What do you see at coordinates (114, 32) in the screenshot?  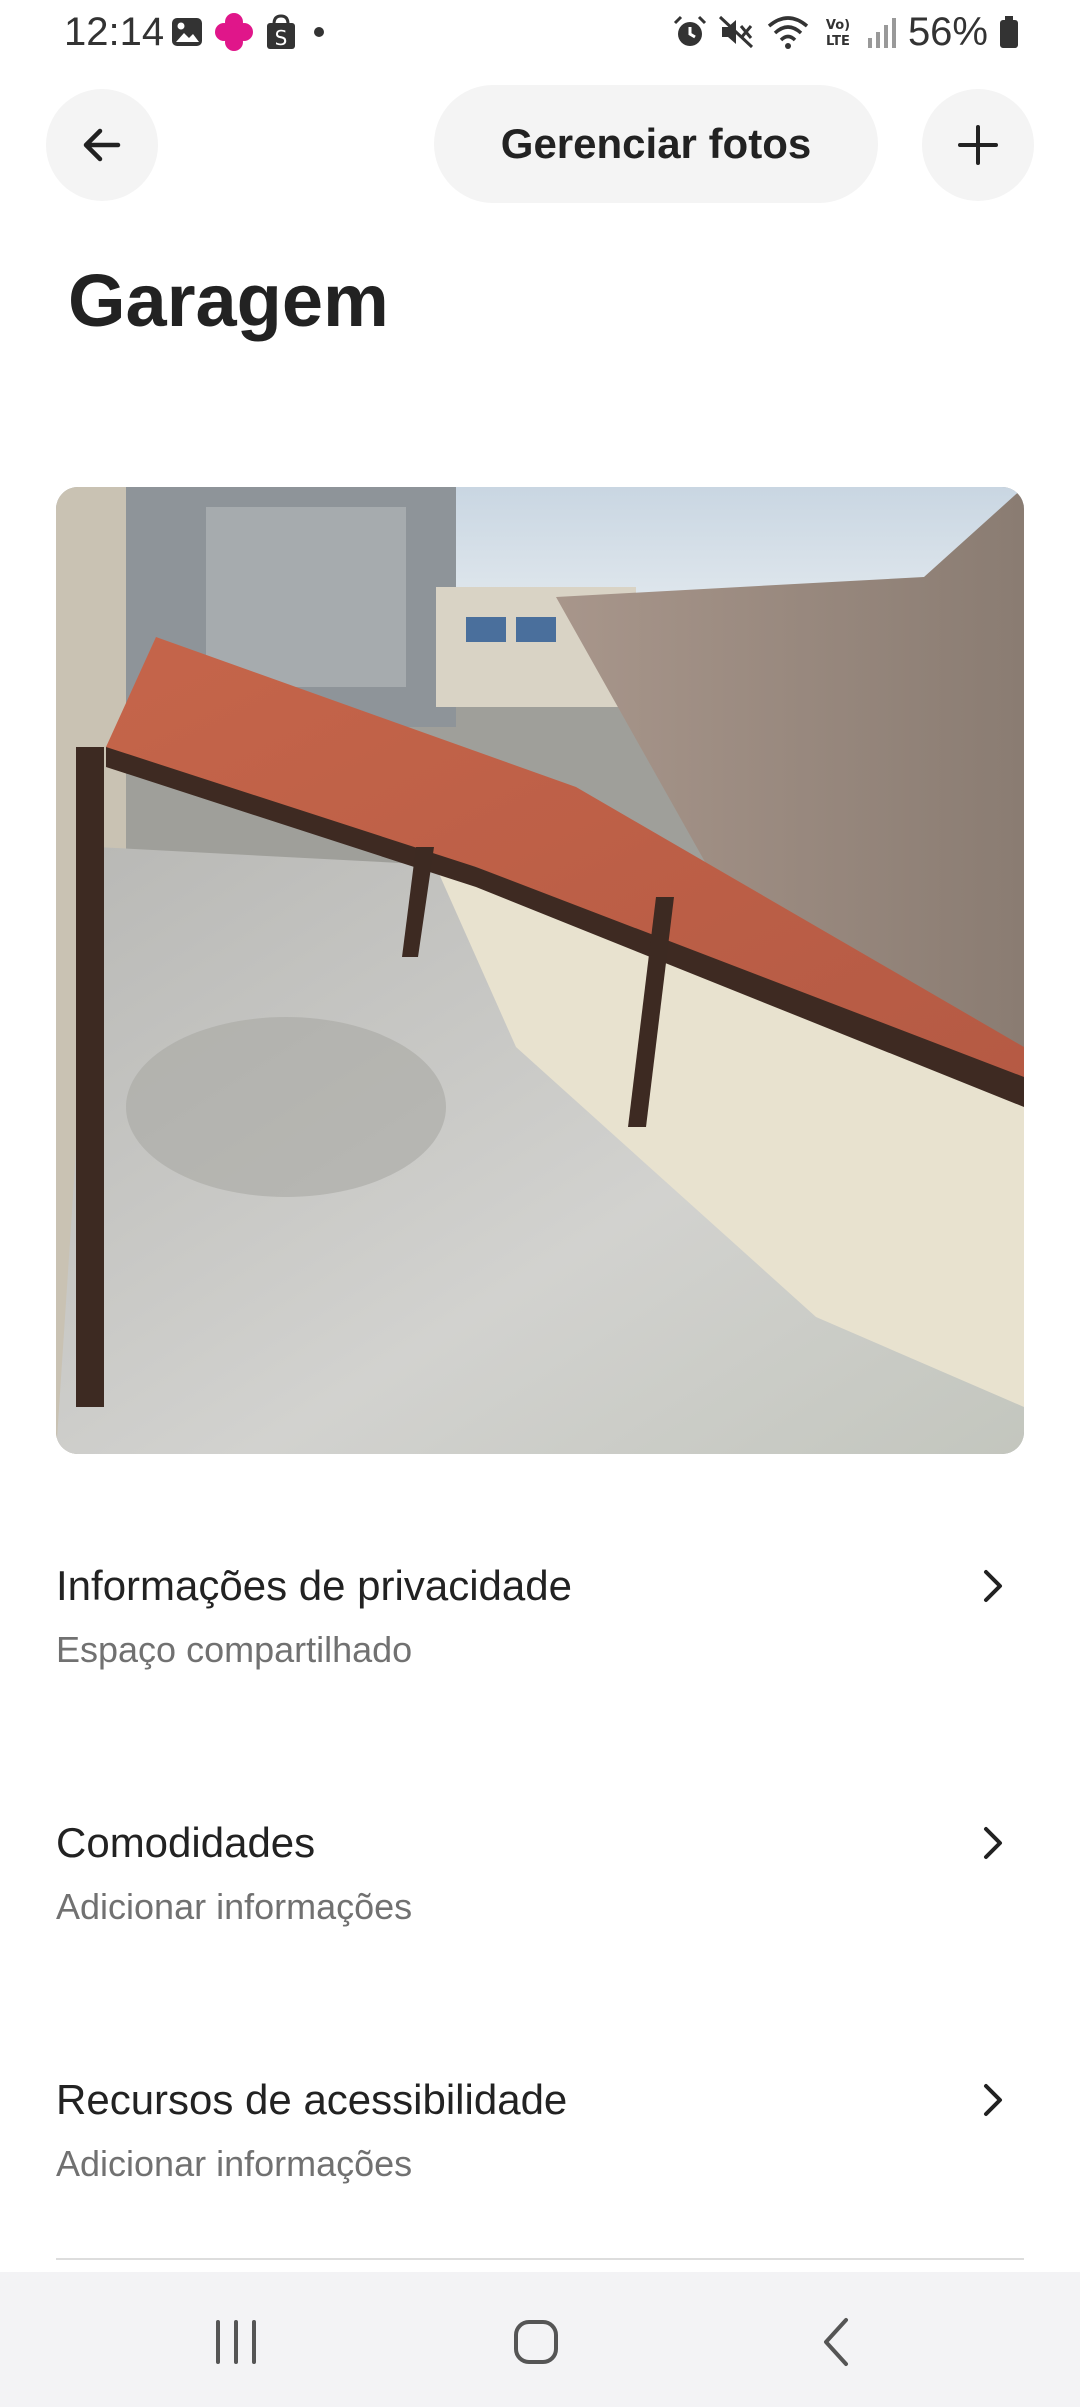 I see `status-time: 12:14` at bounding box center [114, 32].